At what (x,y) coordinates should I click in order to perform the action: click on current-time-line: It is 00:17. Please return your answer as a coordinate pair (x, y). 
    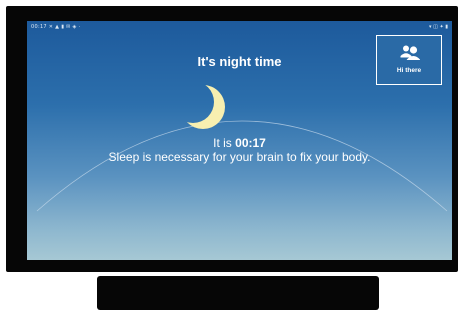
    Looking at the image, I should click on (239, 143).